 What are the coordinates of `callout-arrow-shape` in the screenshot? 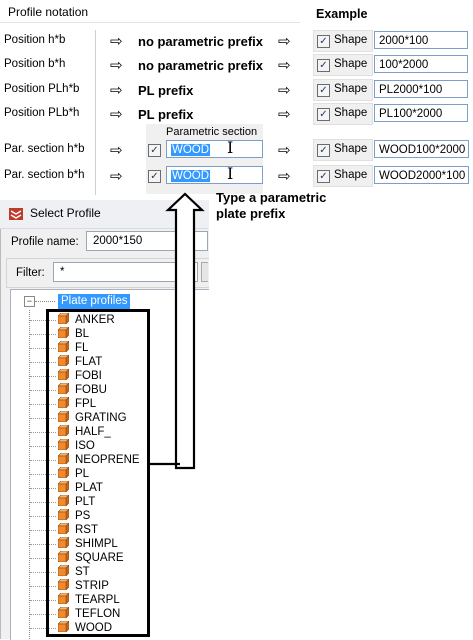 It's located at (185, 331).